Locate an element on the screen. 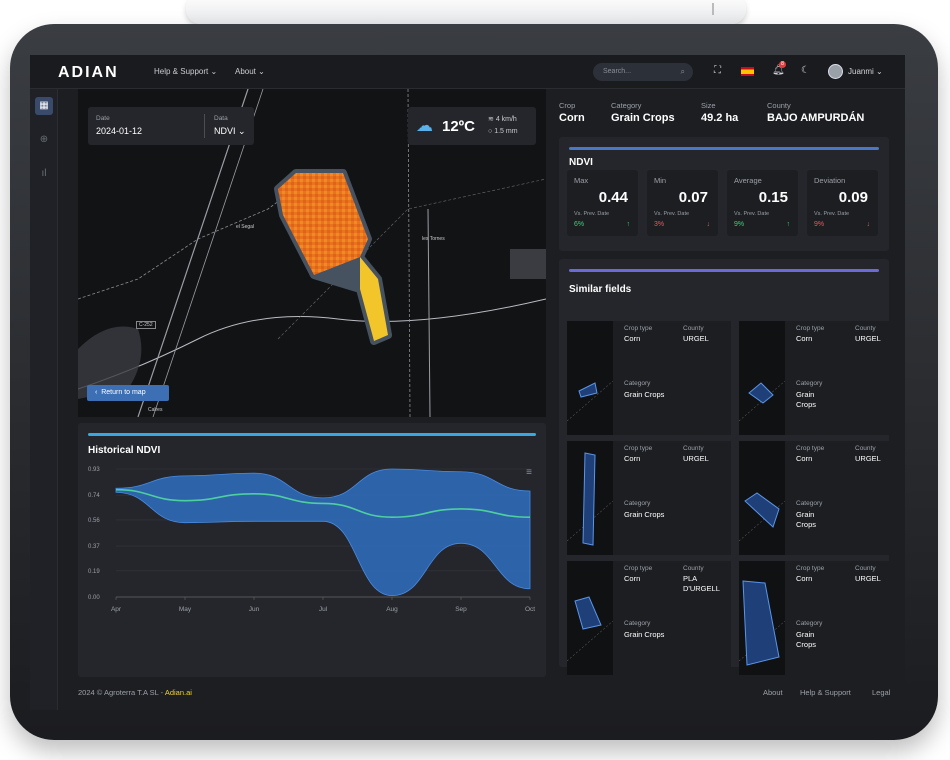 Image resolution: width=950 pixels, height=760 pixels. stat-label: Deviation is located at coordinates (830, 180).